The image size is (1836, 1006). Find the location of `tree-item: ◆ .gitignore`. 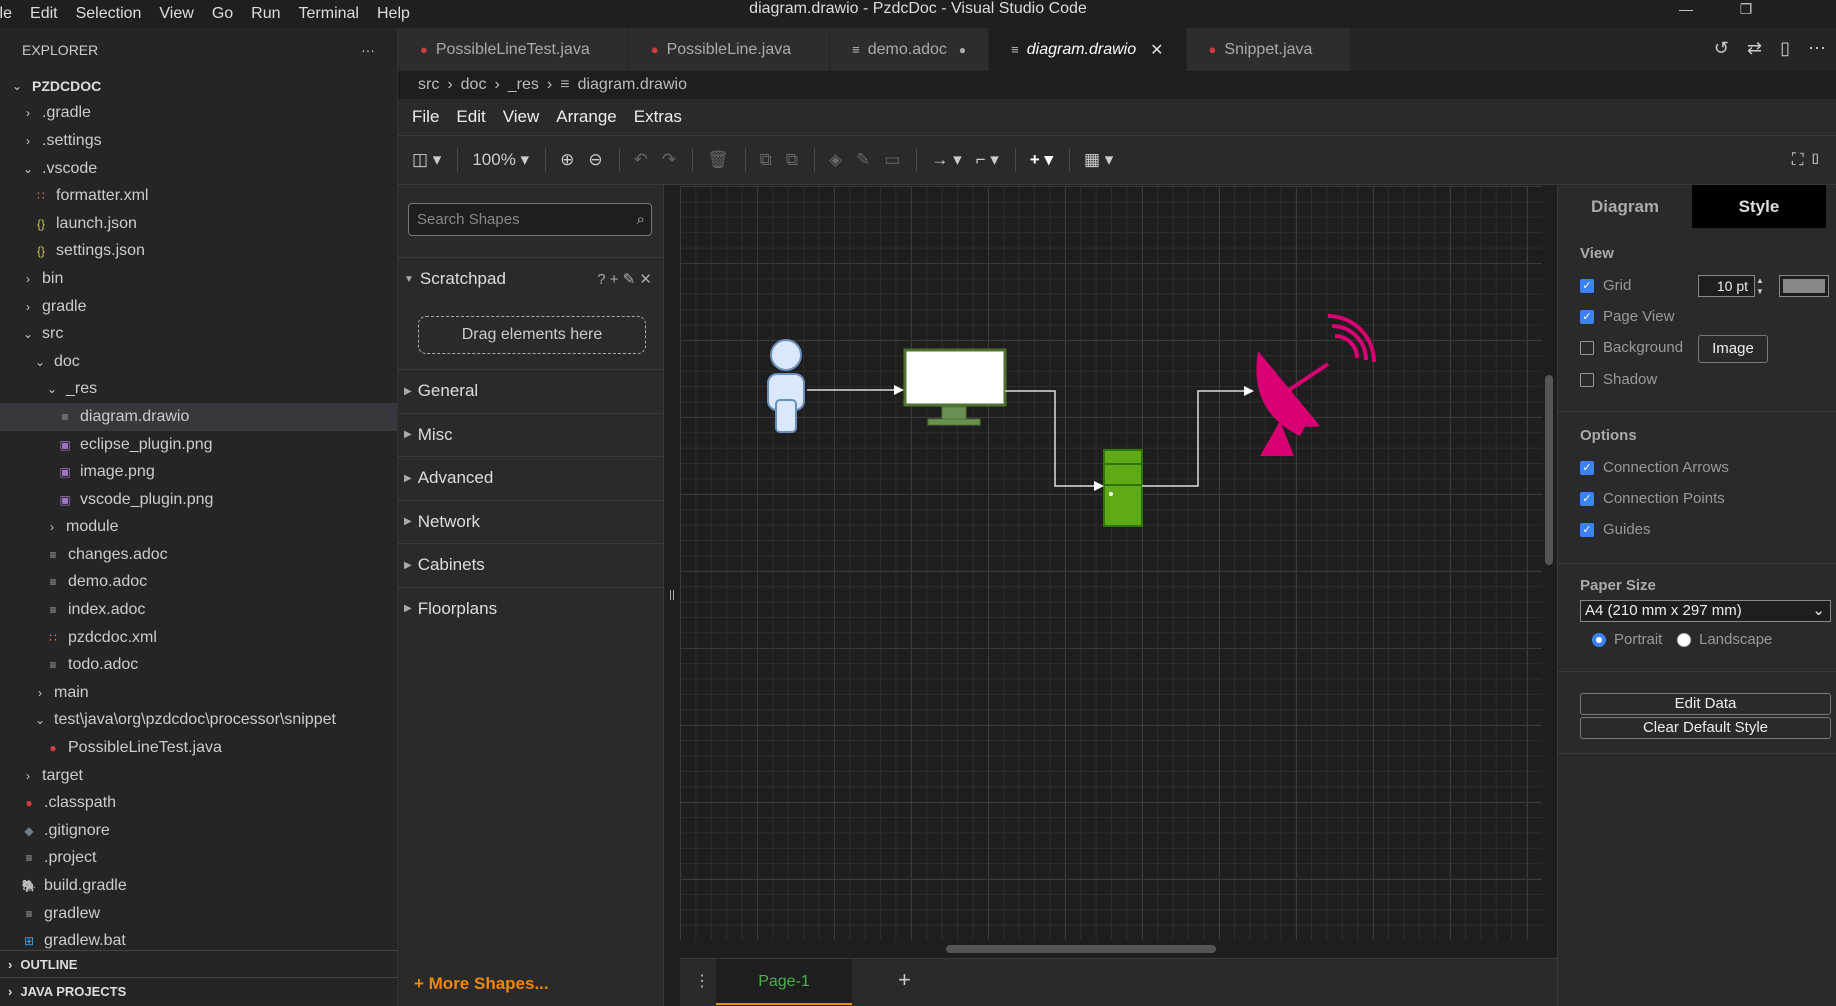

tree-item: ◆ .gitignore is located at coordinates (198, 831).